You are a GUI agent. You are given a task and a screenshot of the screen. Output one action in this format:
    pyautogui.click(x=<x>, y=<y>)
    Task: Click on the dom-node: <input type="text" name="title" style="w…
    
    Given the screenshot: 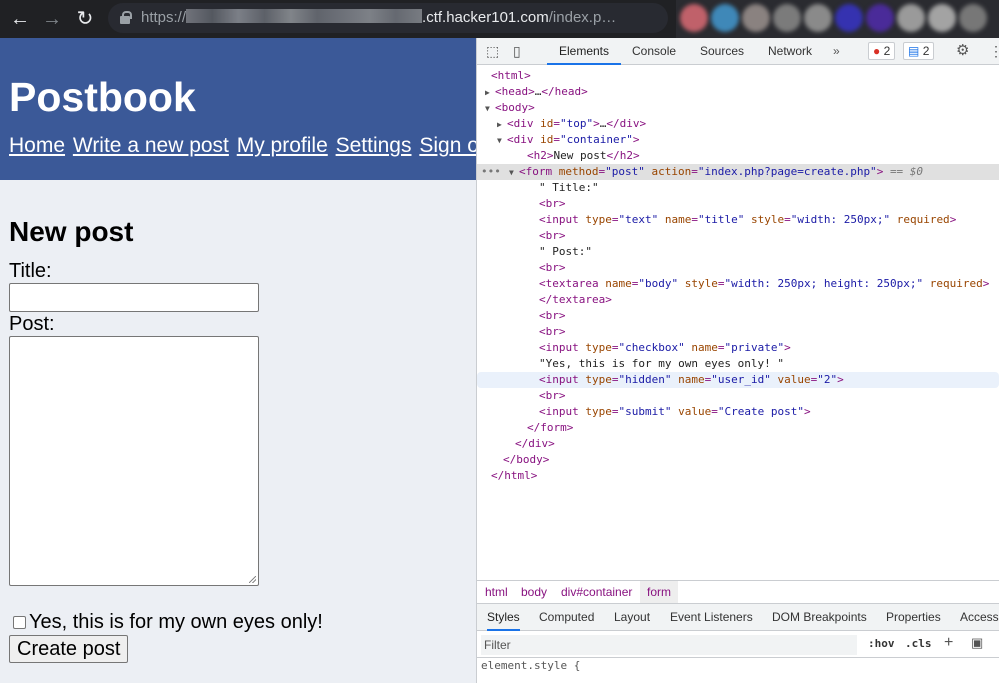 What is the action you would take?
    pyautogui.click(x=738, y=220)
    